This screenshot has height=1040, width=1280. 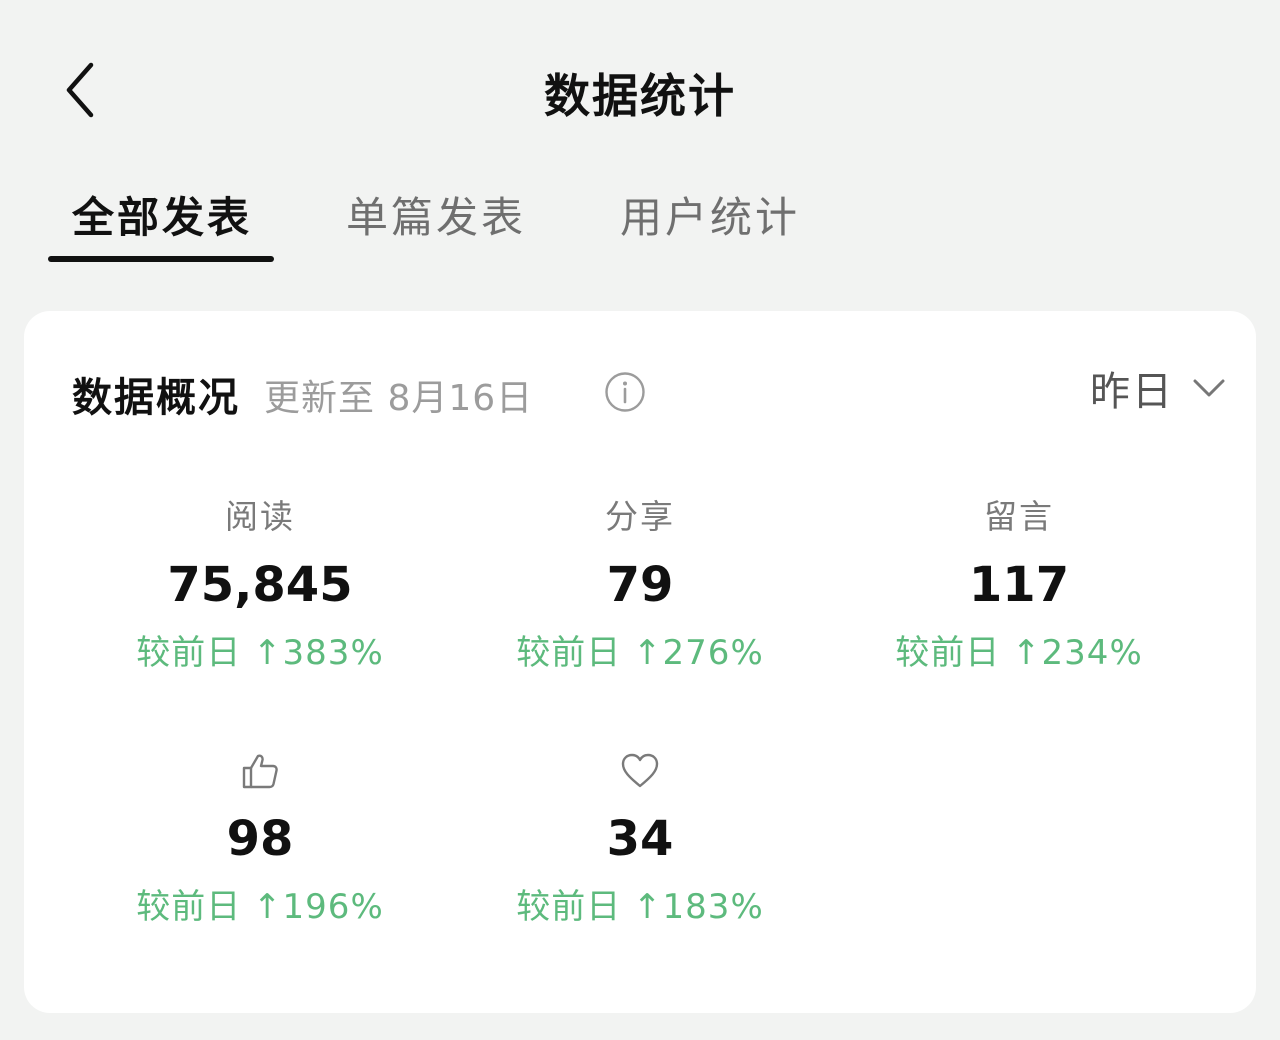 I want to click on update-date-text: 更新至 8月16日, so click(x=399, y=398).